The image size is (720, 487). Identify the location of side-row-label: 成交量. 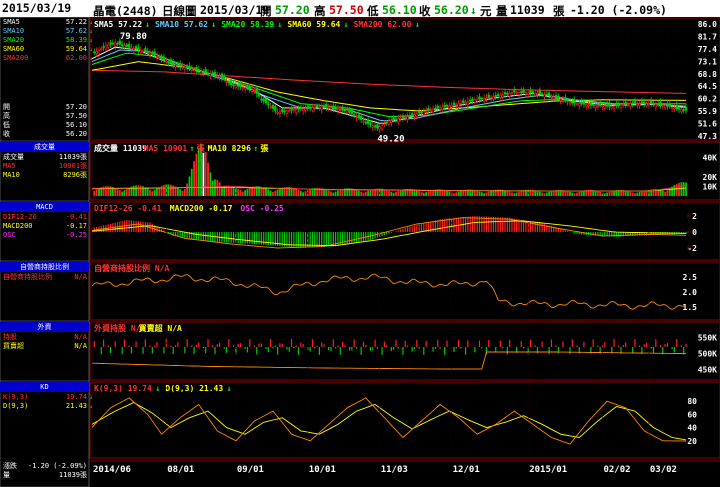
(13, 157).